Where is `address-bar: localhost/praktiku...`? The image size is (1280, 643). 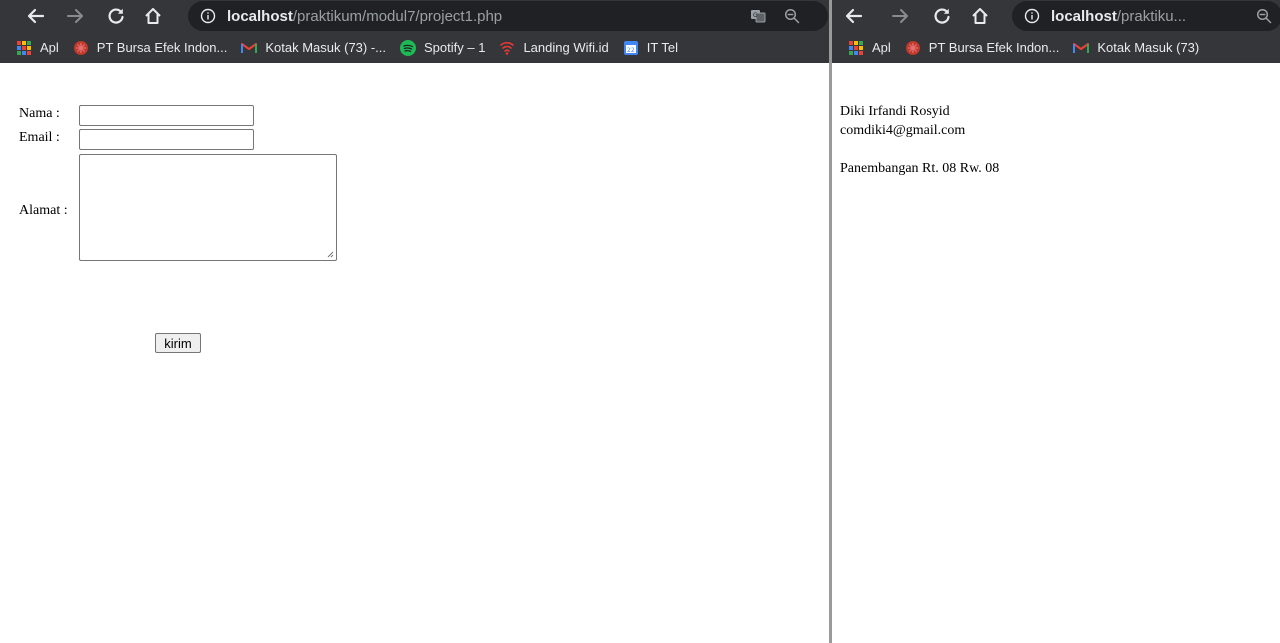
address-bar: localhost/praktiku... is located at coordinates (1146, 16).